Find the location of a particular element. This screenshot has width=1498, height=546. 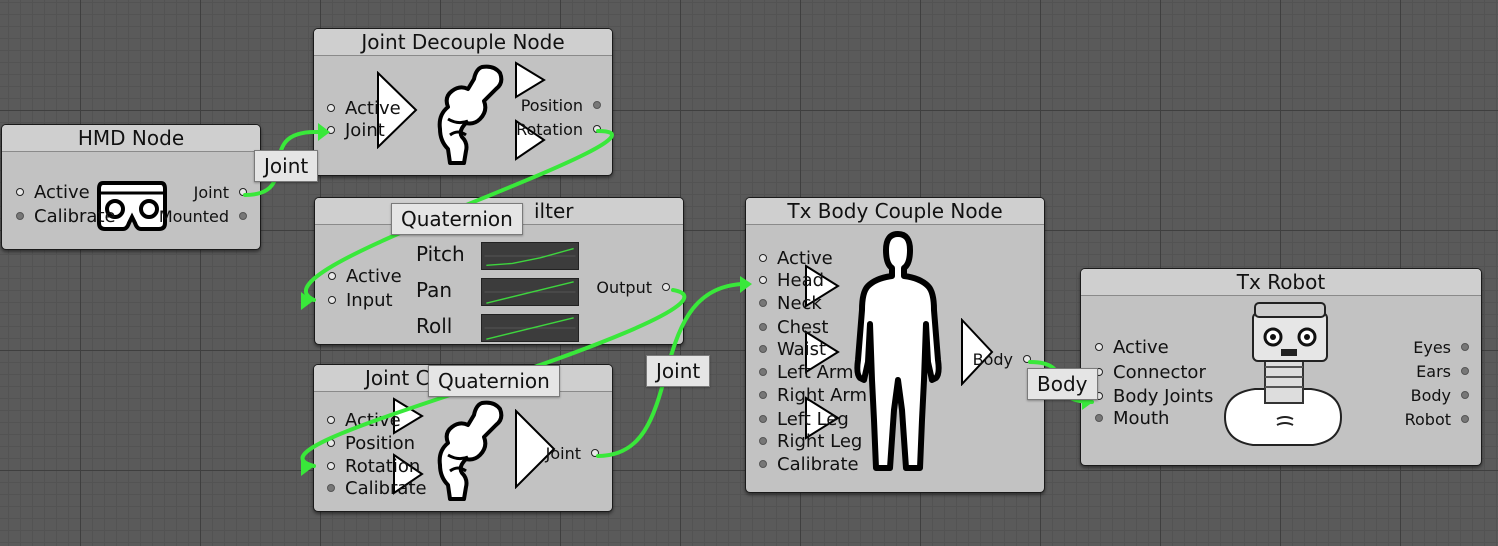

hmd-input-calibrate: Calibrate is located at coordinates (66, 217).